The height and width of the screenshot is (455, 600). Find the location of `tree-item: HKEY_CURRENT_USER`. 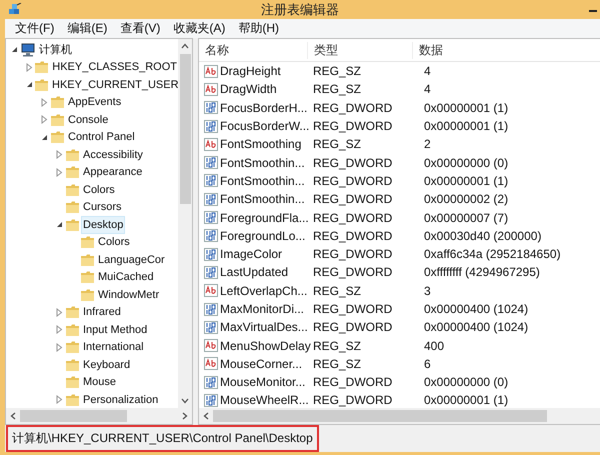

tree-item: HKEY_CURRENT_USER is located at coordinates (114, 84).